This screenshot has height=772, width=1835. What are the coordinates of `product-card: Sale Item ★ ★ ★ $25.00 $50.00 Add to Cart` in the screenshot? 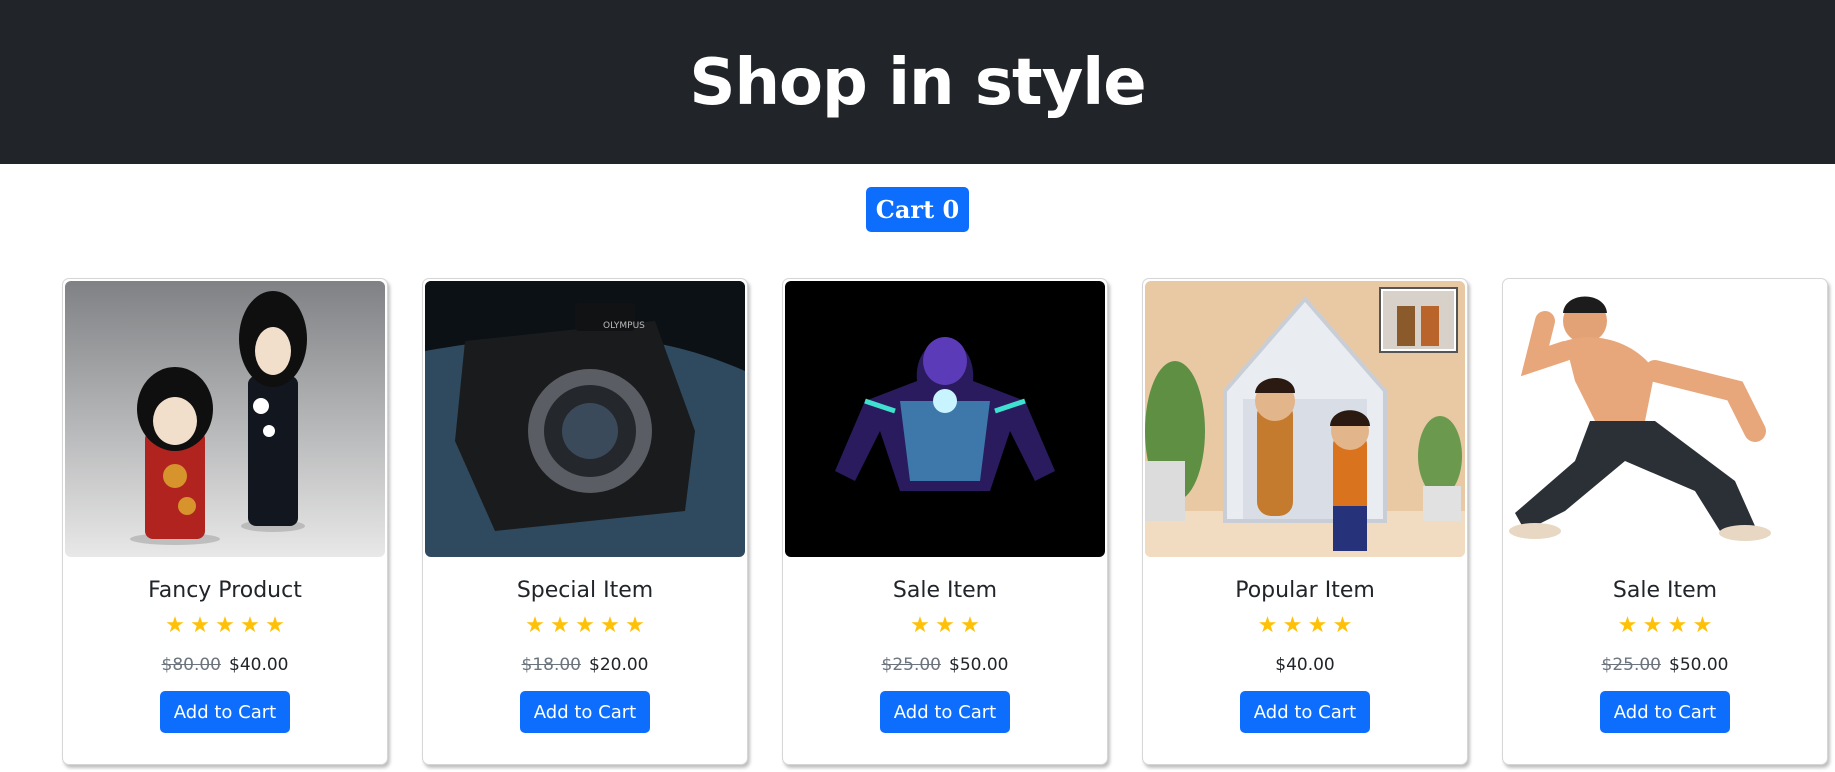 It's located at (945, 521).